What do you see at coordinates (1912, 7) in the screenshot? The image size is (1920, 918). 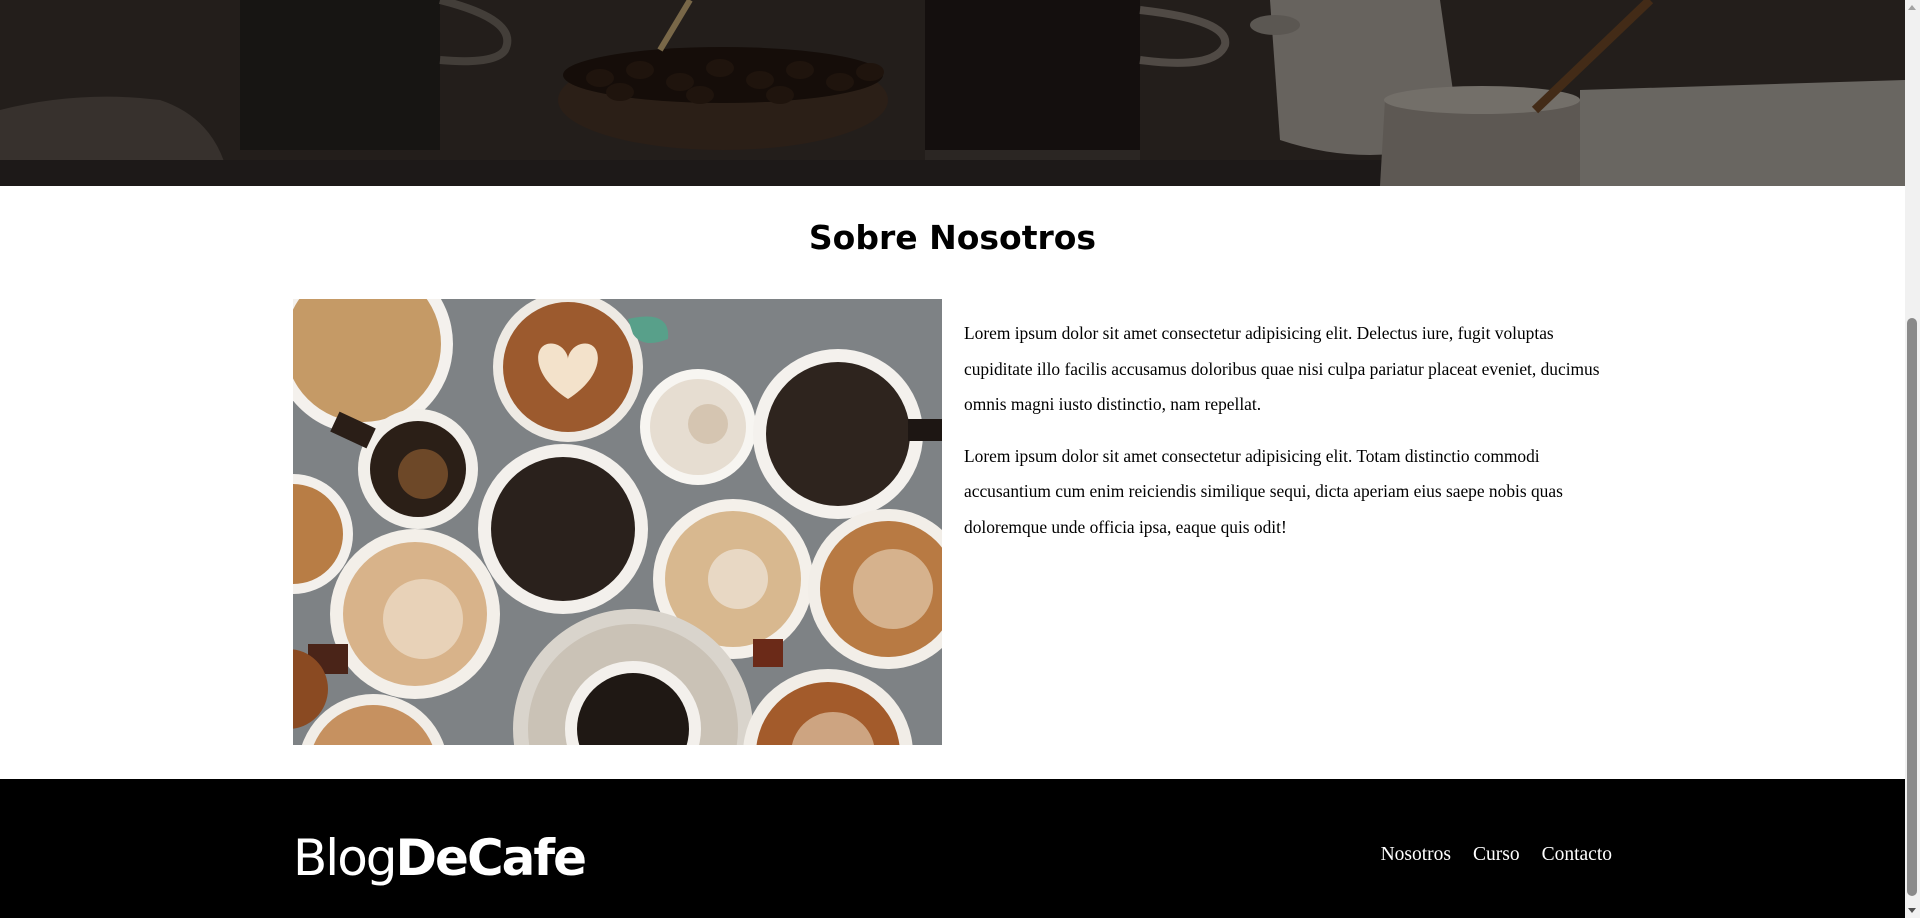 I see `scroll-up-icon` at bounding box center [1912, 7].